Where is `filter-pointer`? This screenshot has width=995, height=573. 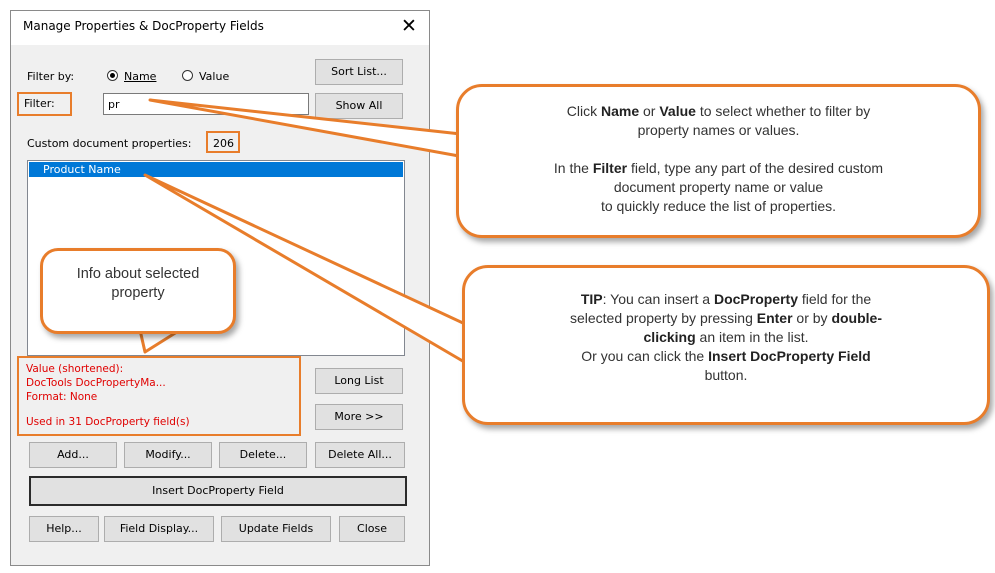 filter-pointer is located at coordinates (310, 129).